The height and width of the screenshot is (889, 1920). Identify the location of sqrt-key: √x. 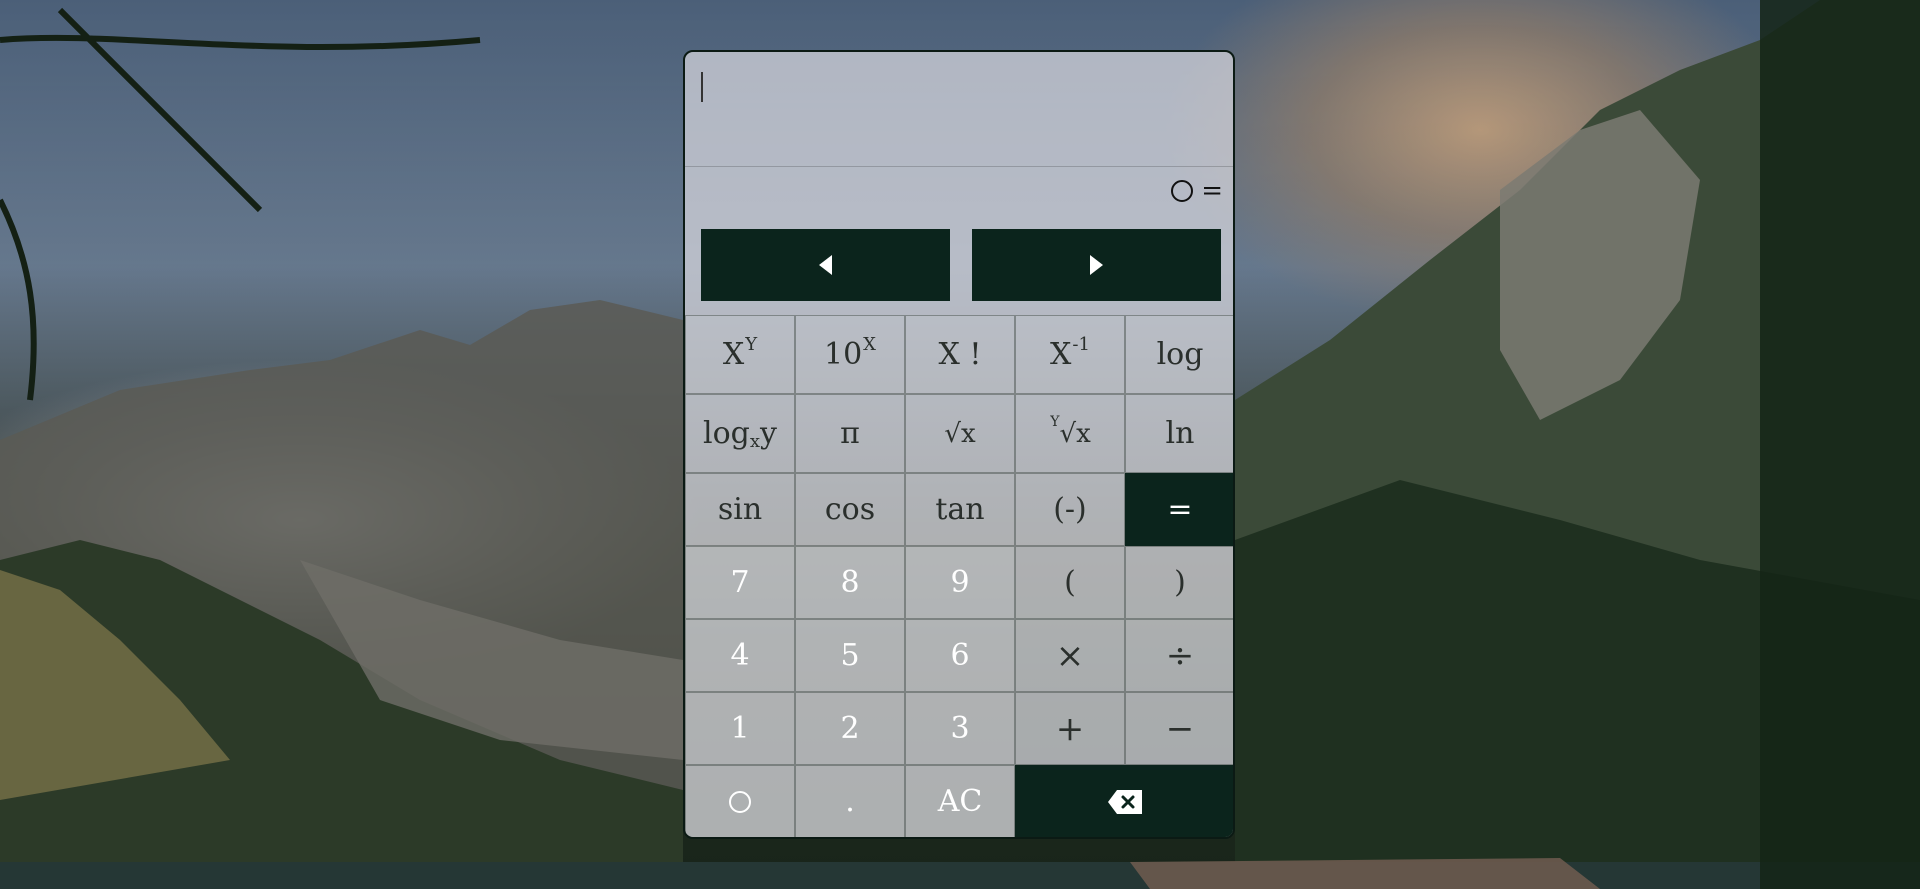
(960, 433).